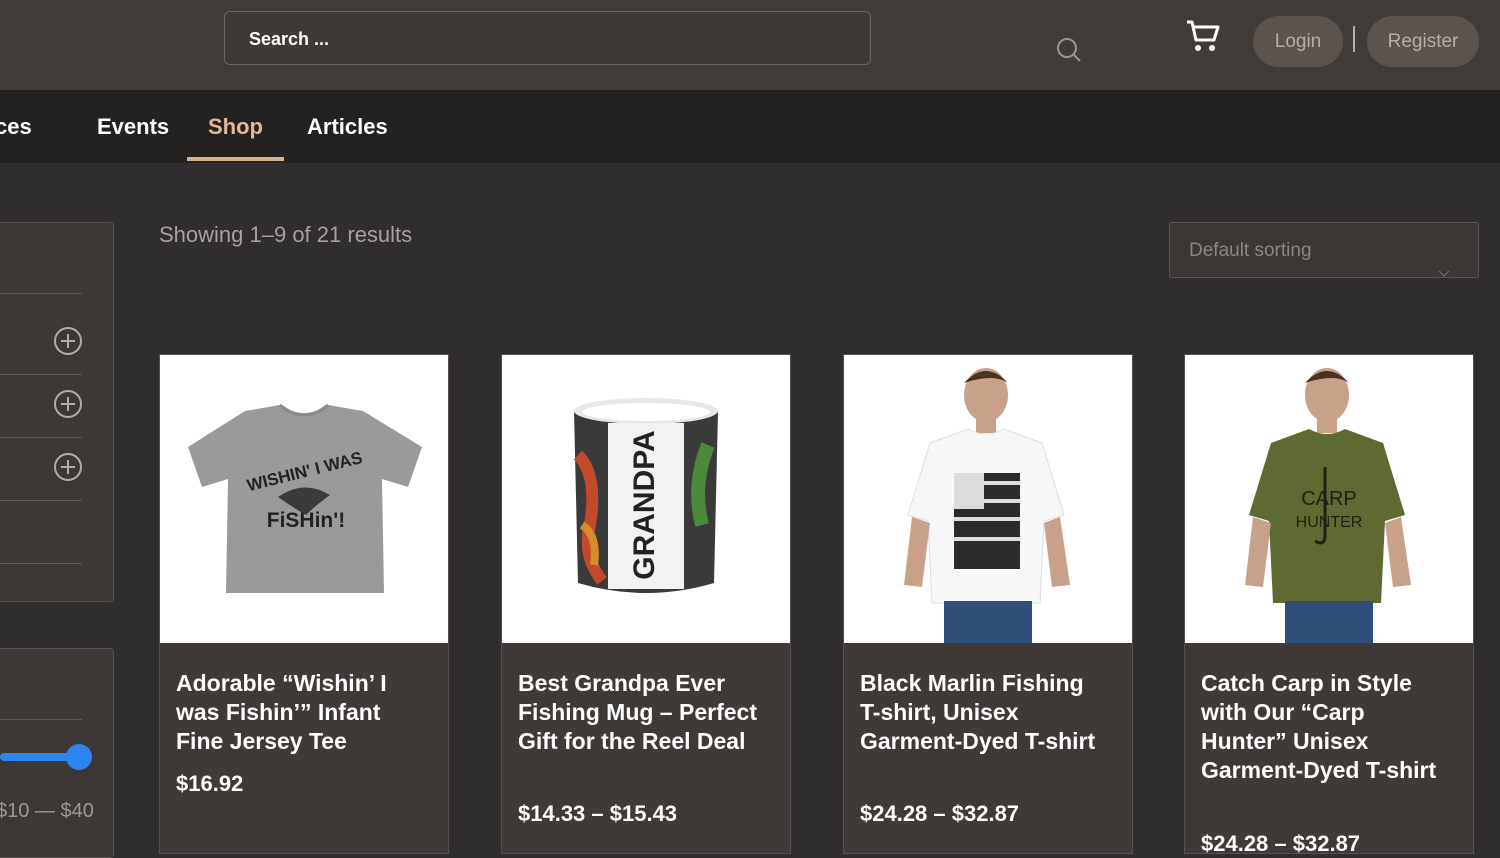 This screenshot has height=858, width=1500. What do you see at coordinates (235, 126) in the screenshot?
I see `nav-item-shop: Shop` at bounding box center [235, 126].